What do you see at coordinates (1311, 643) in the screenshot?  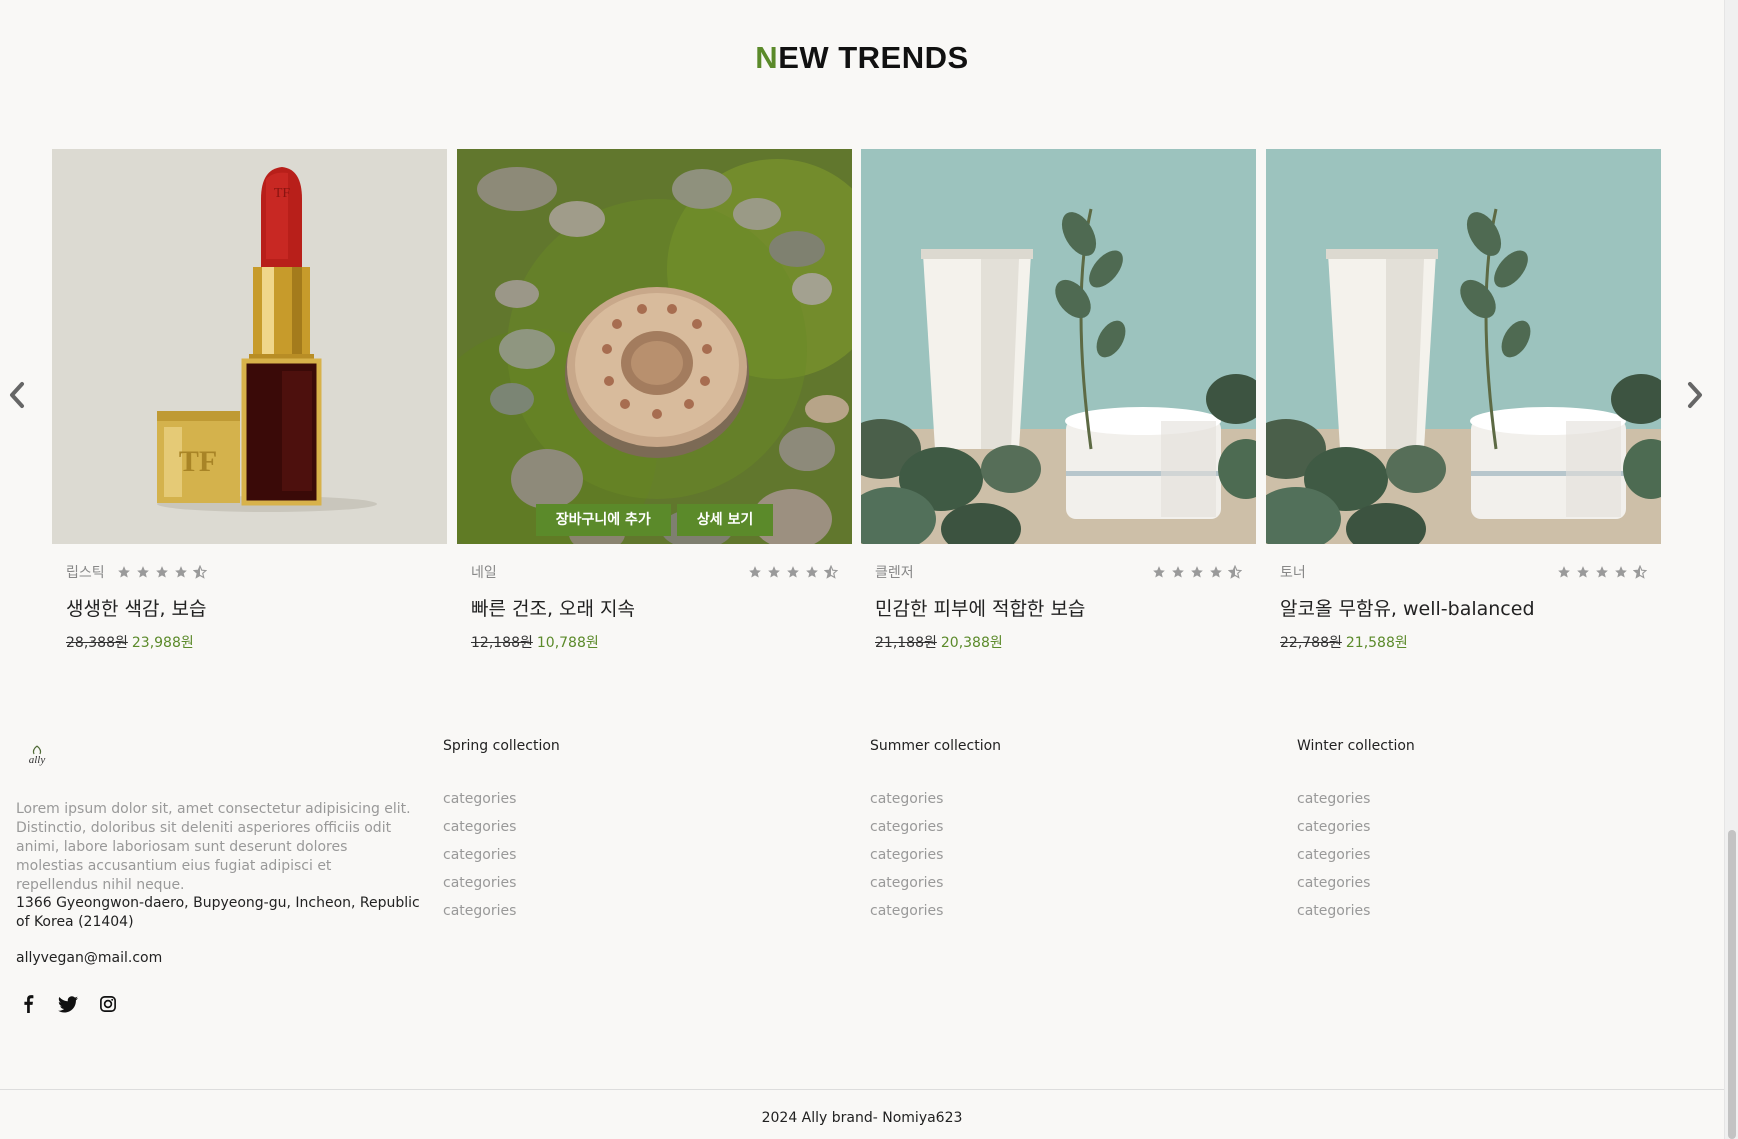 I see `price-original: 22,788원` at bounding box center [1311, 643].